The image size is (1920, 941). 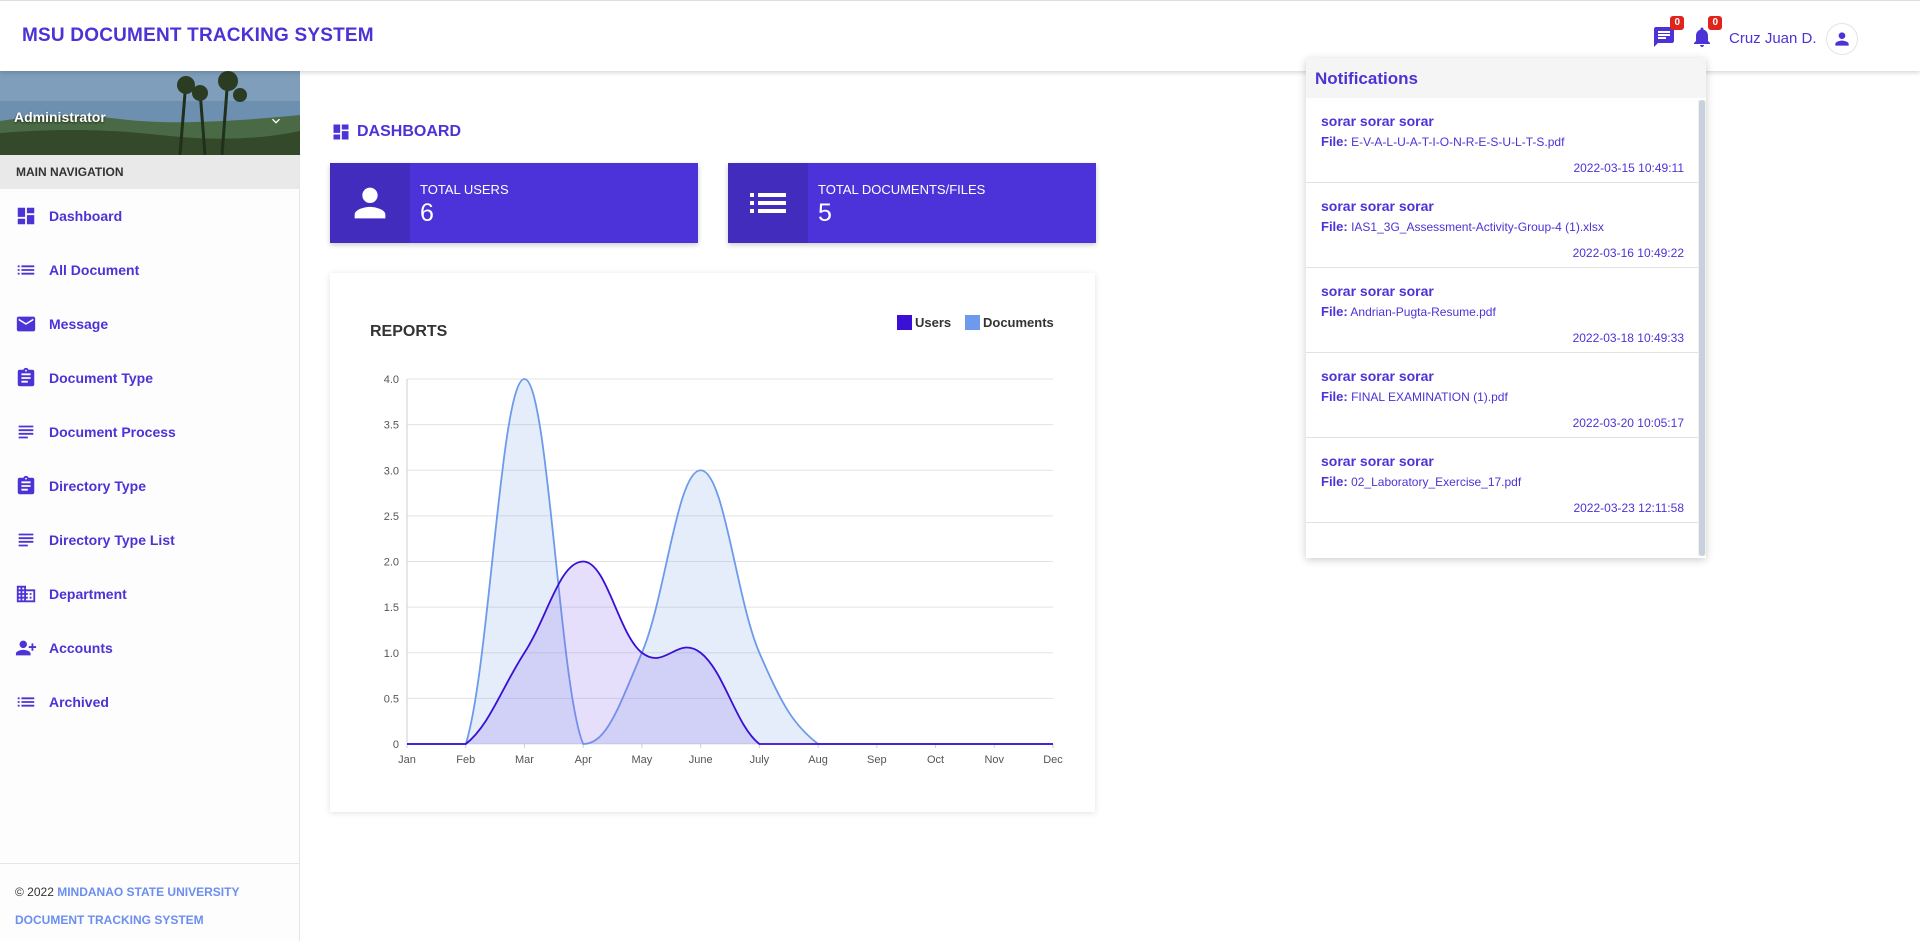 I want to click on y-tick-label: 1.0, so click(x=391, y=654).